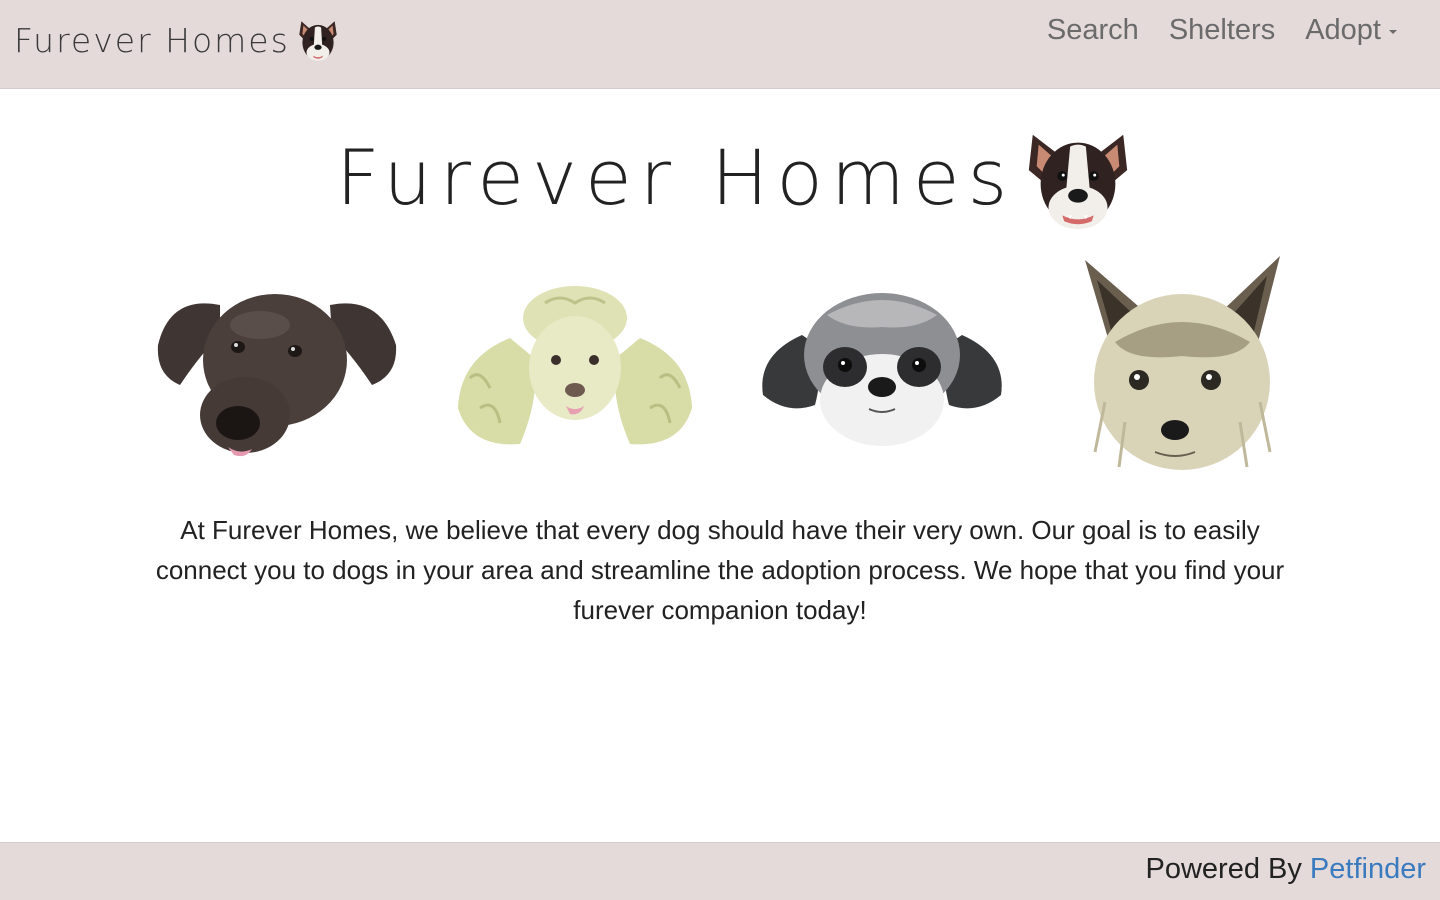 This screenshot has height=900, width=1440. What do you see at coordinates (575, 365) in the screenshot?
I see `poodle-illustration` at bounding box center [575, 365].